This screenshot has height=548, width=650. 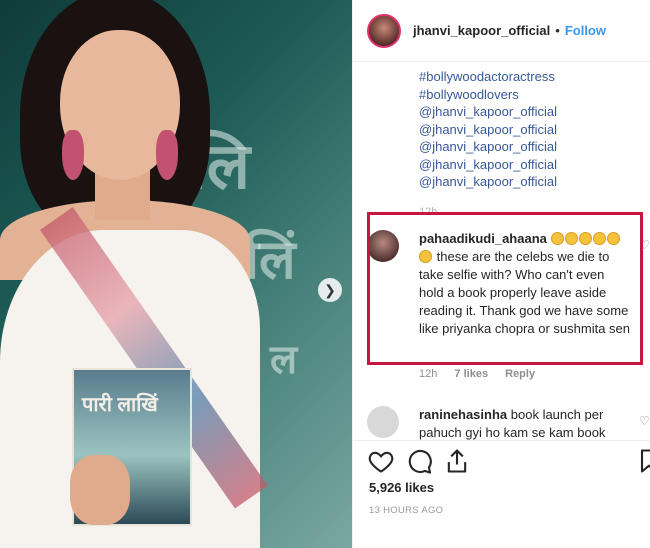 What do you see at coordinates (488, 95) in the screenshot?
I see `hashtag-link: #bollywoodlovers` at bounding box center [488, 95].